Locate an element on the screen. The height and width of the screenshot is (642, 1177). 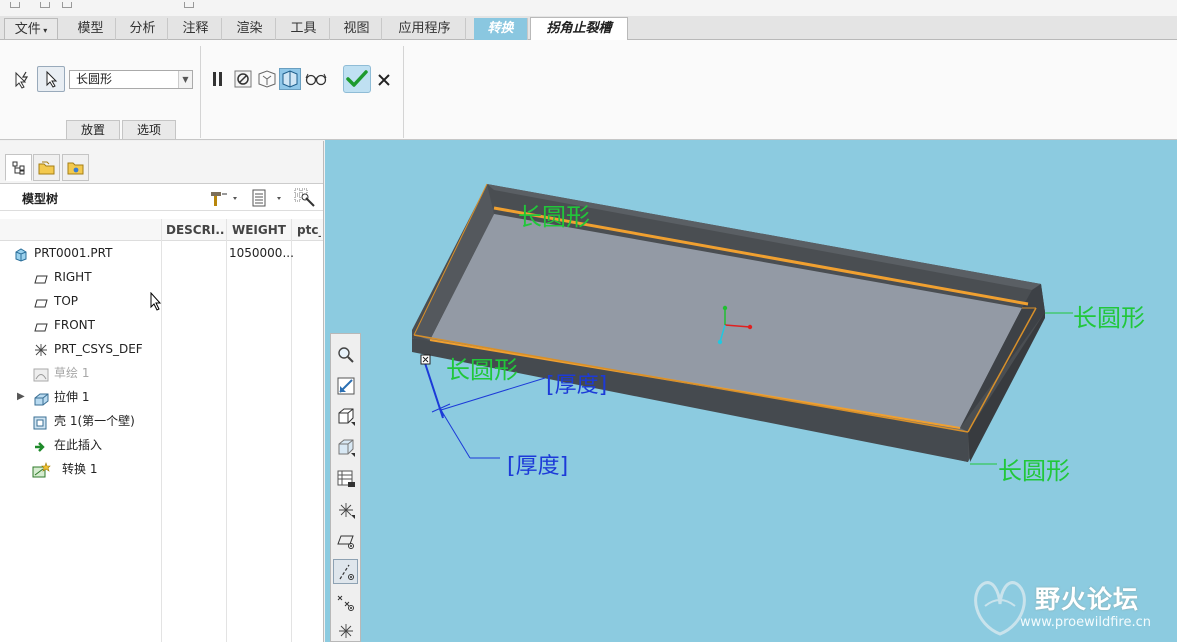
point-display-icon is located at coordinates (345, 602).